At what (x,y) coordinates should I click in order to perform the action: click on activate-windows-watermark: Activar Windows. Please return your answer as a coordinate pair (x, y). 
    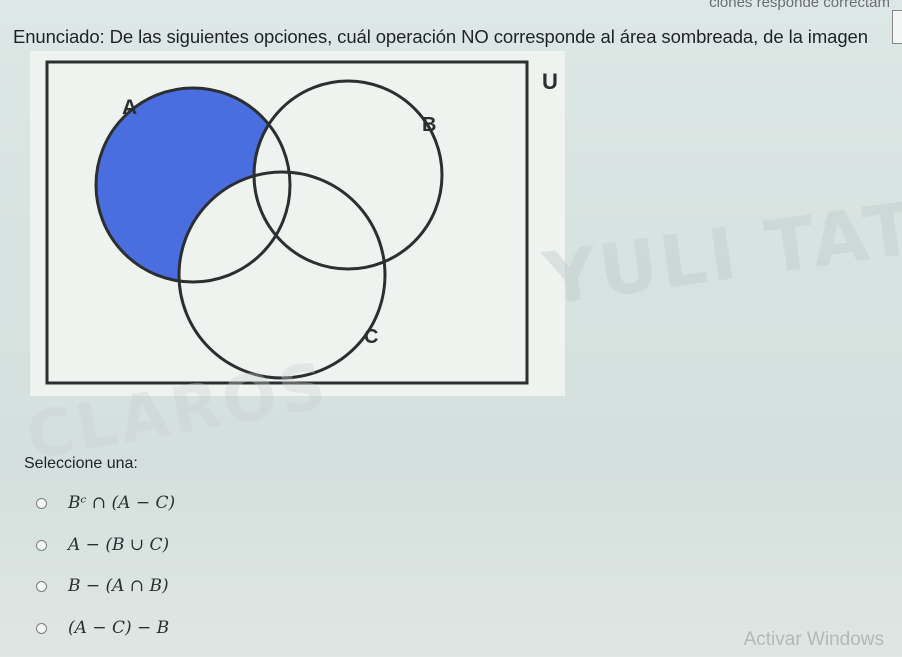
    Looking at the image, I should click on (813, 639).